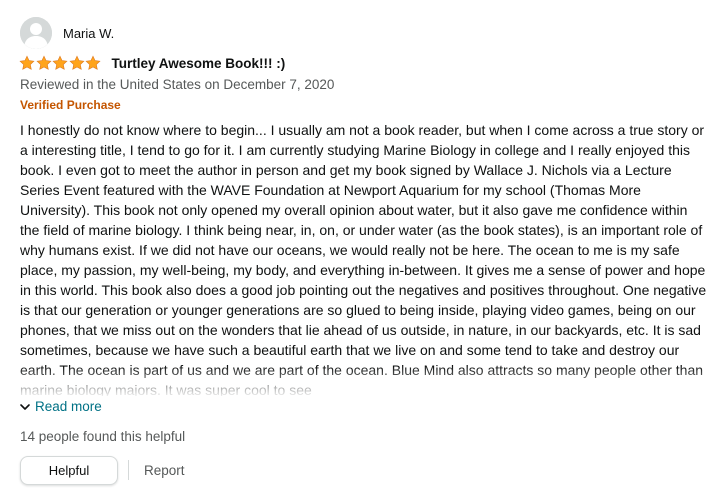 The height and width of the screenshot is (502, 720). I want to click on review-actions: Helpful Report, so click(102, 470).